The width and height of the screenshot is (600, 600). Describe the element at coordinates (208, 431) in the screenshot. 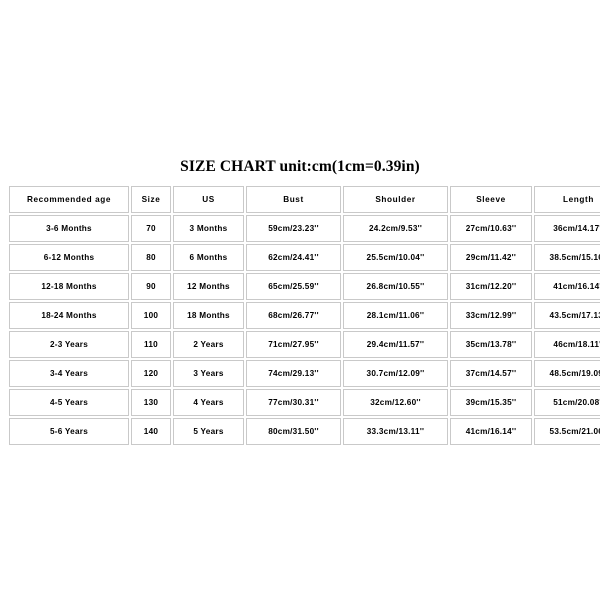

I see `cell-us: 5 Years` at that location.